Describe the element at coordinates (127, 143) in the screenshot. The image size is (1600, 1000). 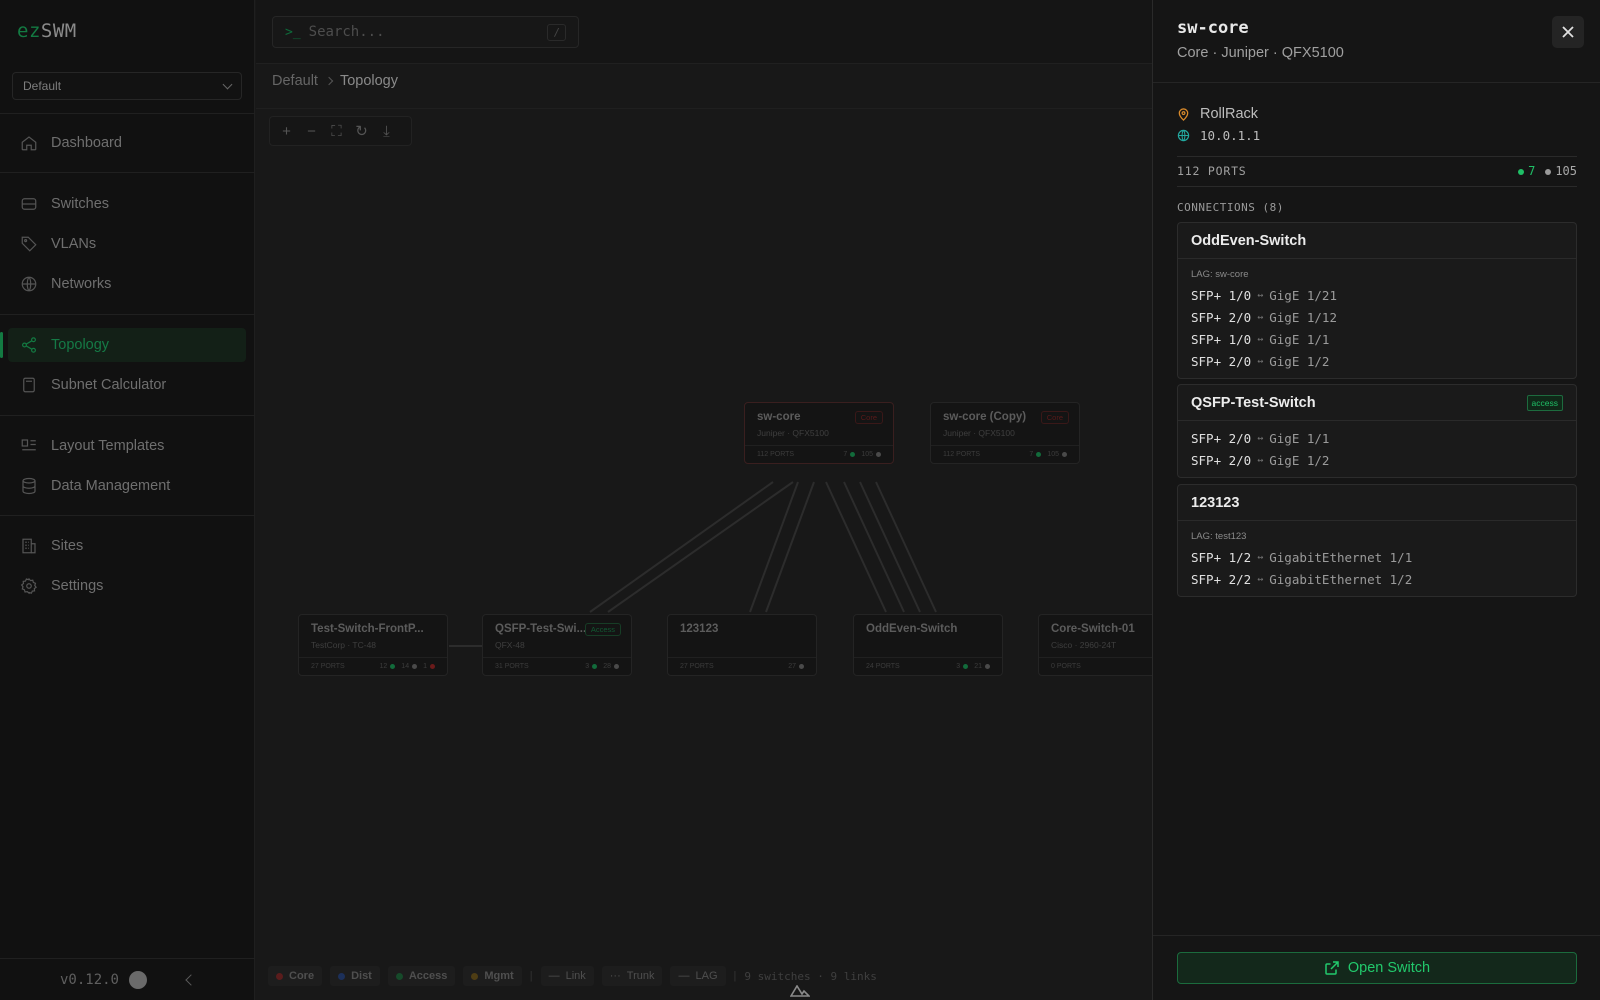
I see `nav-dashboard: Dashboard` at that location.